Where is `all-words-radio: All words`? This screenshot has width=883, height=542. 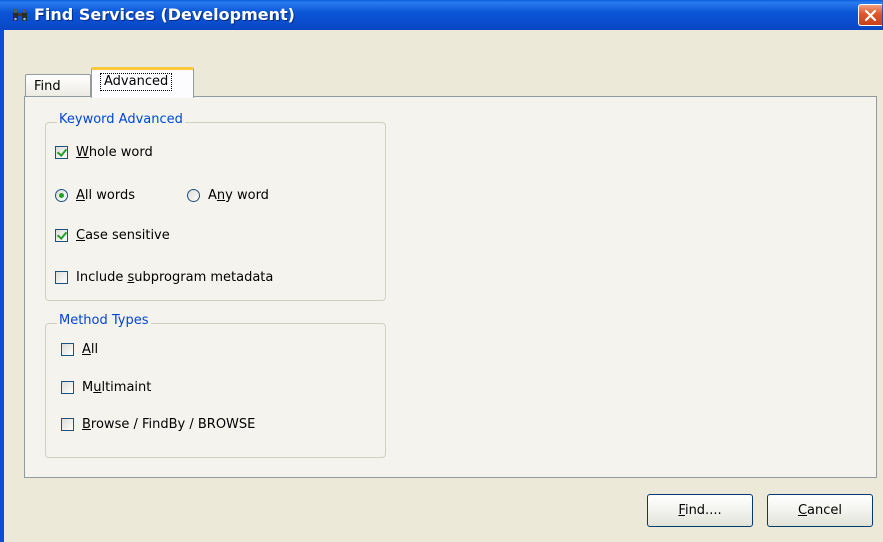 all-words-radio: All words is located at coordinates (95, 195).